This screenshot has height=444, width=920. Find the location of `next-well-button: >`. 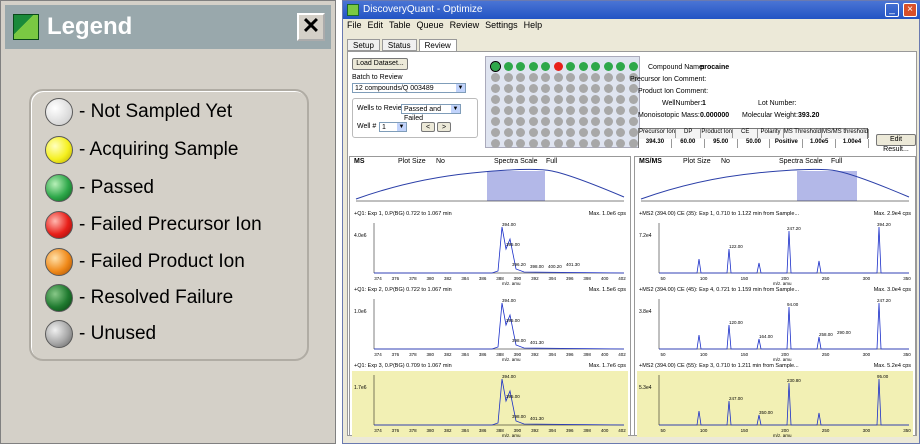

next-well-button: > is located at coordinates (444, 127).